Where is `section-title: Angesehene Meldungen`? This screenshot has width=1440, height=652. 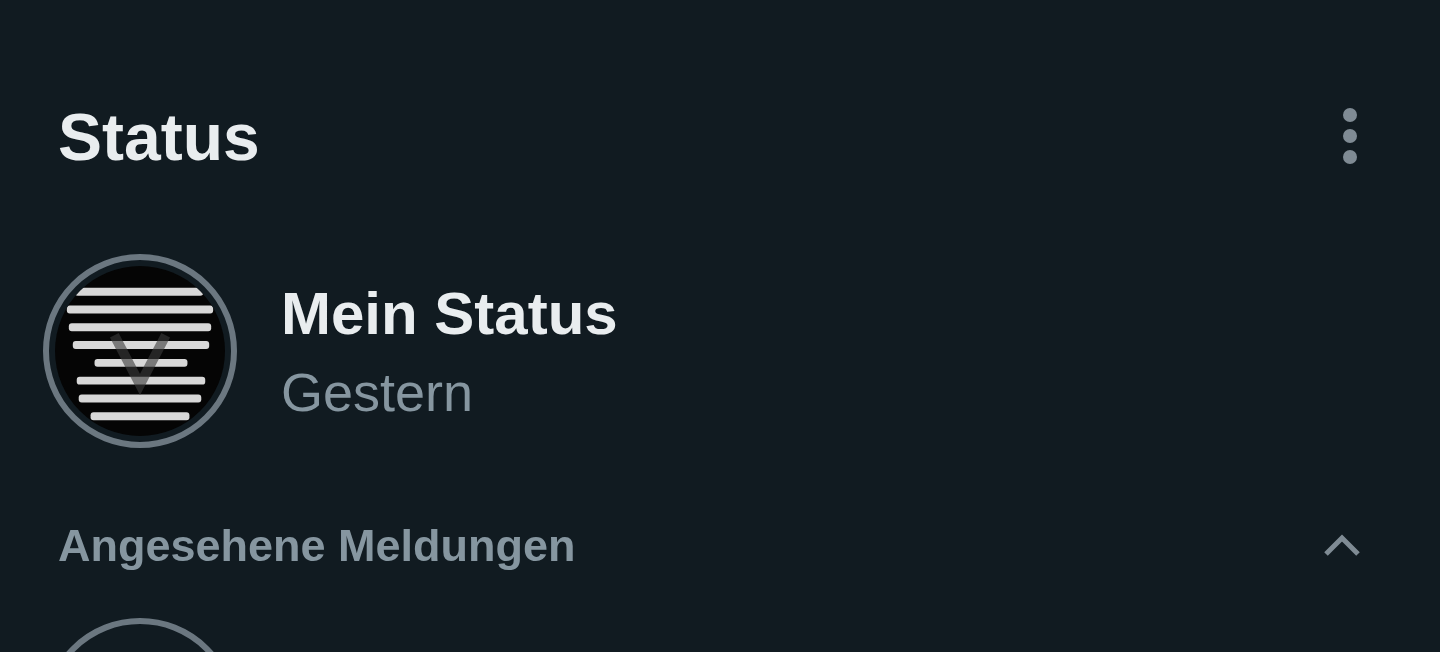
section-title: Angesehene Meldungen is located at coordinates (317, 546).